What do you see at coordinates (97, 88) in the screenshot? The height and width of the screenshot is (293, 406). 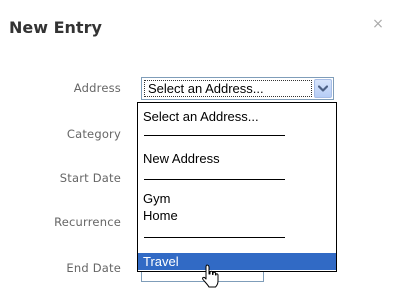 I see `address-label: Address` at bounding box center [97, 88].